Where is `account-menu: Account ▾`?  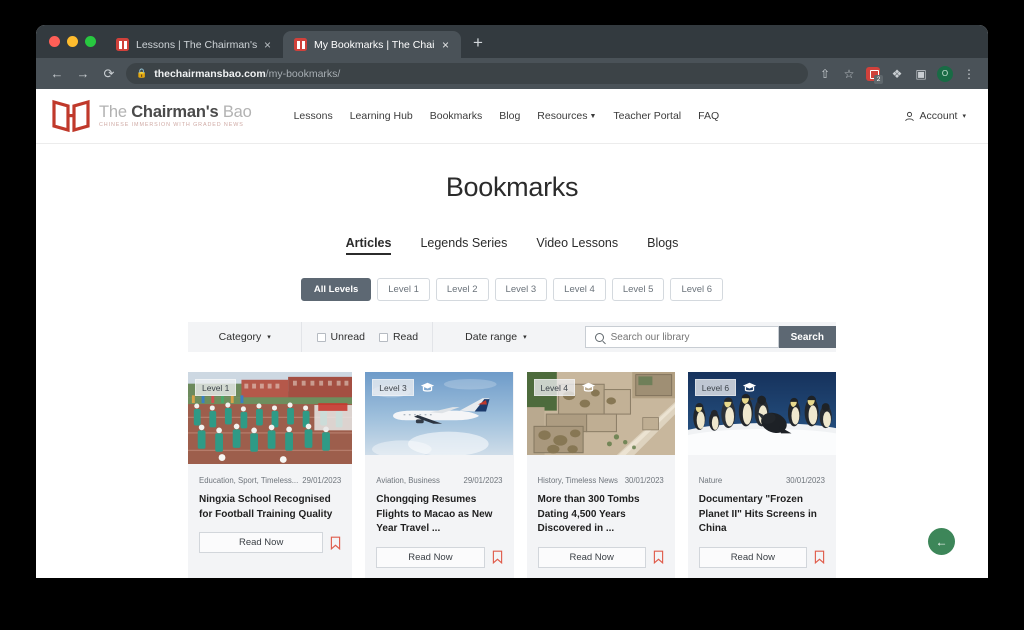
account-menu: Account ▾ is located at coordinates (935, 116).